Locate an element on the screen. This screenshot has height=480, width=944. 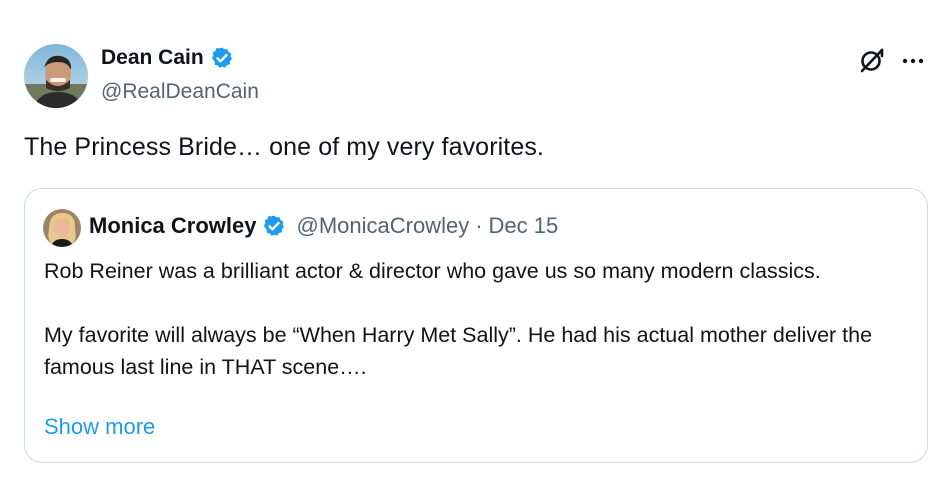
show-more-link: Show more is located at coordinates (99, 427).